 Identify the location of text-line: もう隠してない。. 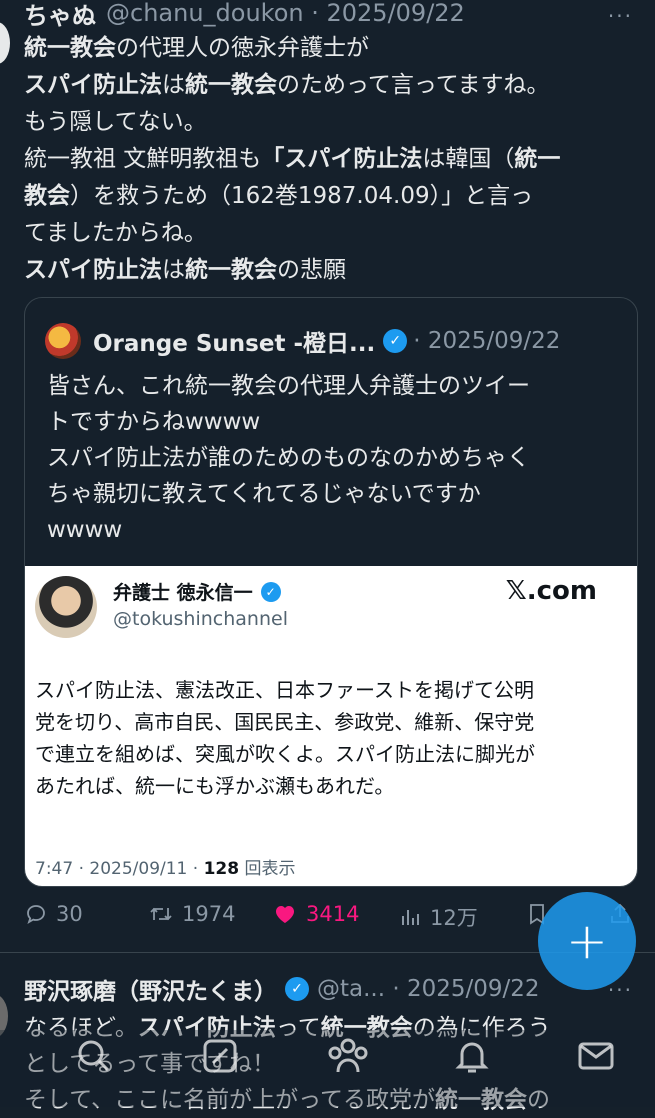
(334, 122).